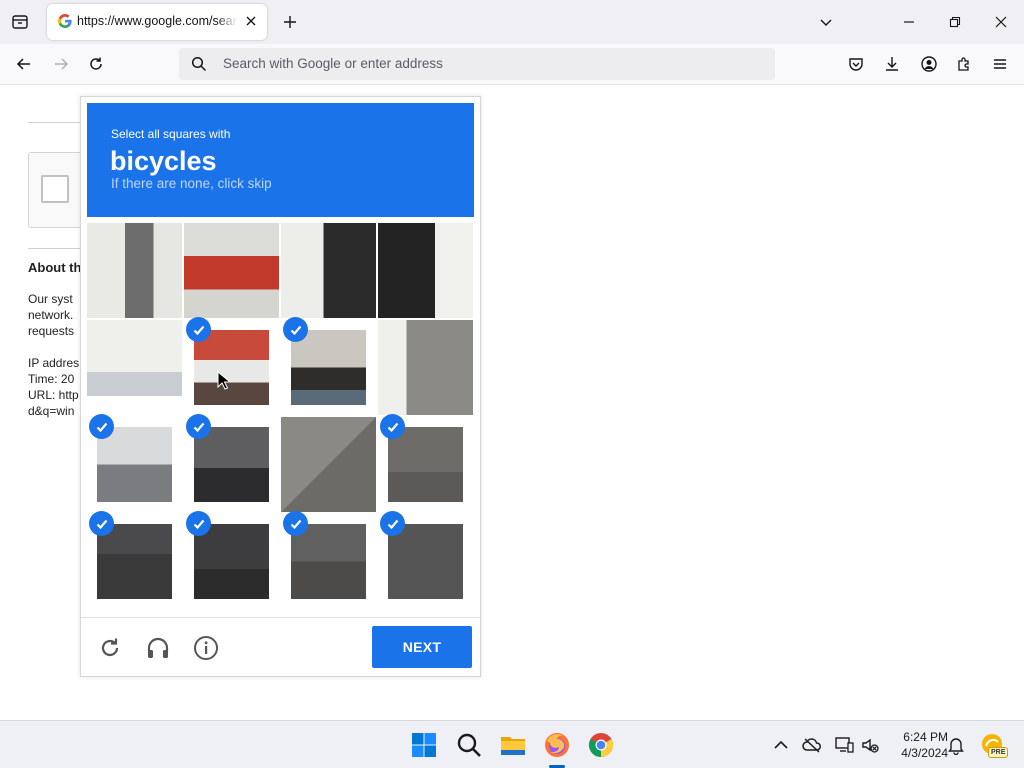 This screenshot has height=768, width=1024. What do you see at coordinates (892, 64) in the screenshot?
I see `downloads-icon` at bounding box center [892, 64].